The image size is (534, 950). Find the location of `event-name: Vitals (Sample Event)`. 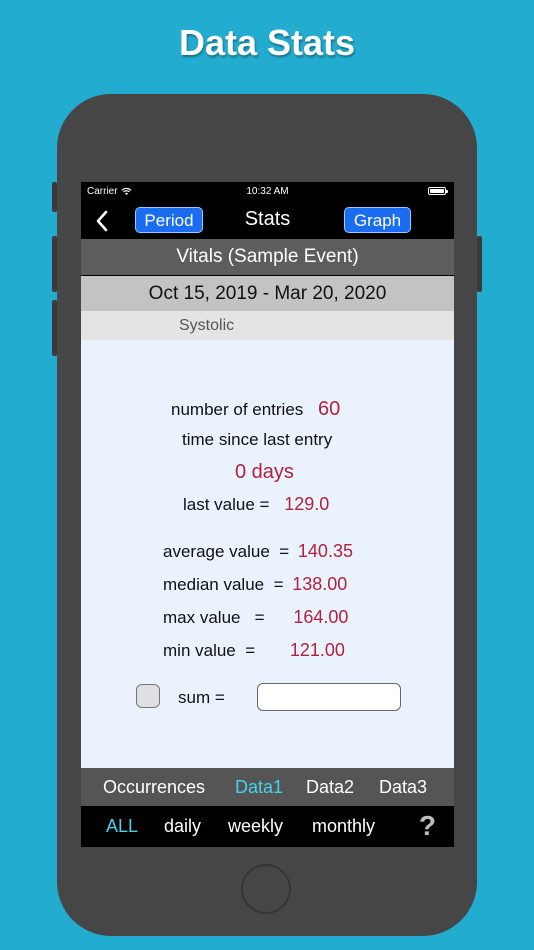

event-name: Vitals (Sample Event) is located at coordinates (267, 257).